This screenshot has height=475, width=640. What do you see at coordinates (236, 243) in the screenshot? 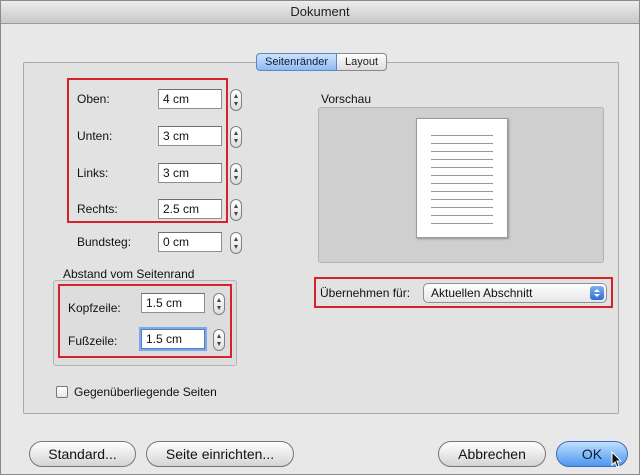
I see `gutter-stepper` at bounding box center [236, 243].